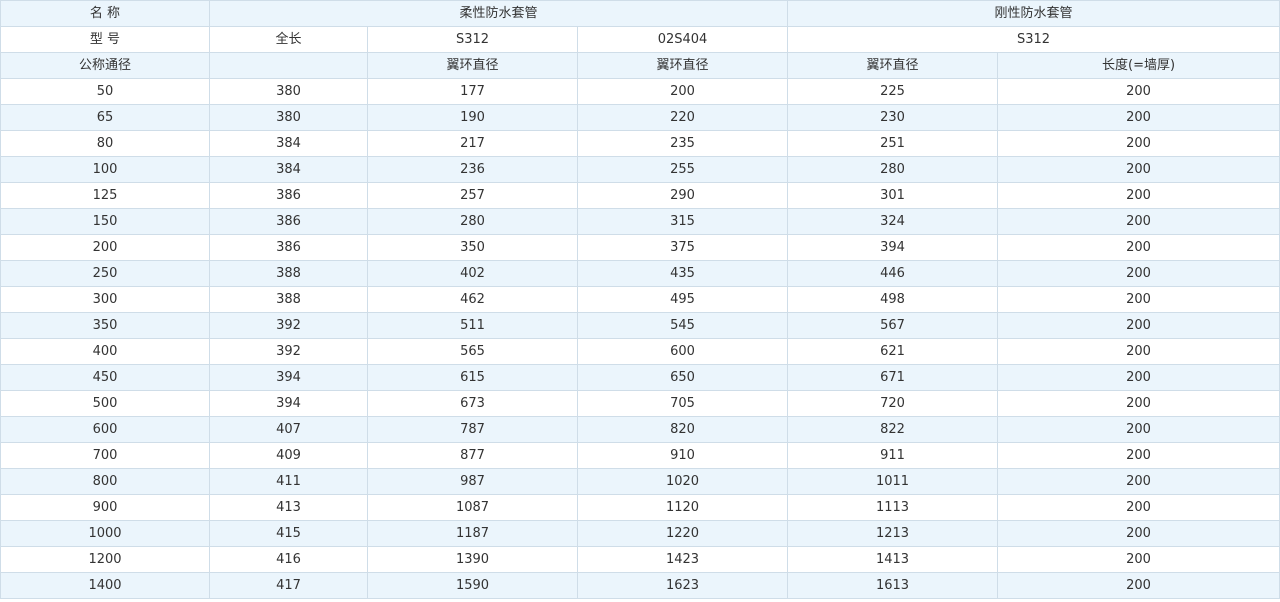 The image size is (1280, 602). I want to click on flange-diameter-label-1: 翼环直径, so click(472, 65).